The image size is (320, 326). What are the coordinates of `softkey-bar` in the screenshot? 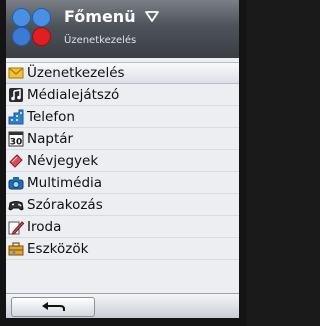 It's located at (122, 305).